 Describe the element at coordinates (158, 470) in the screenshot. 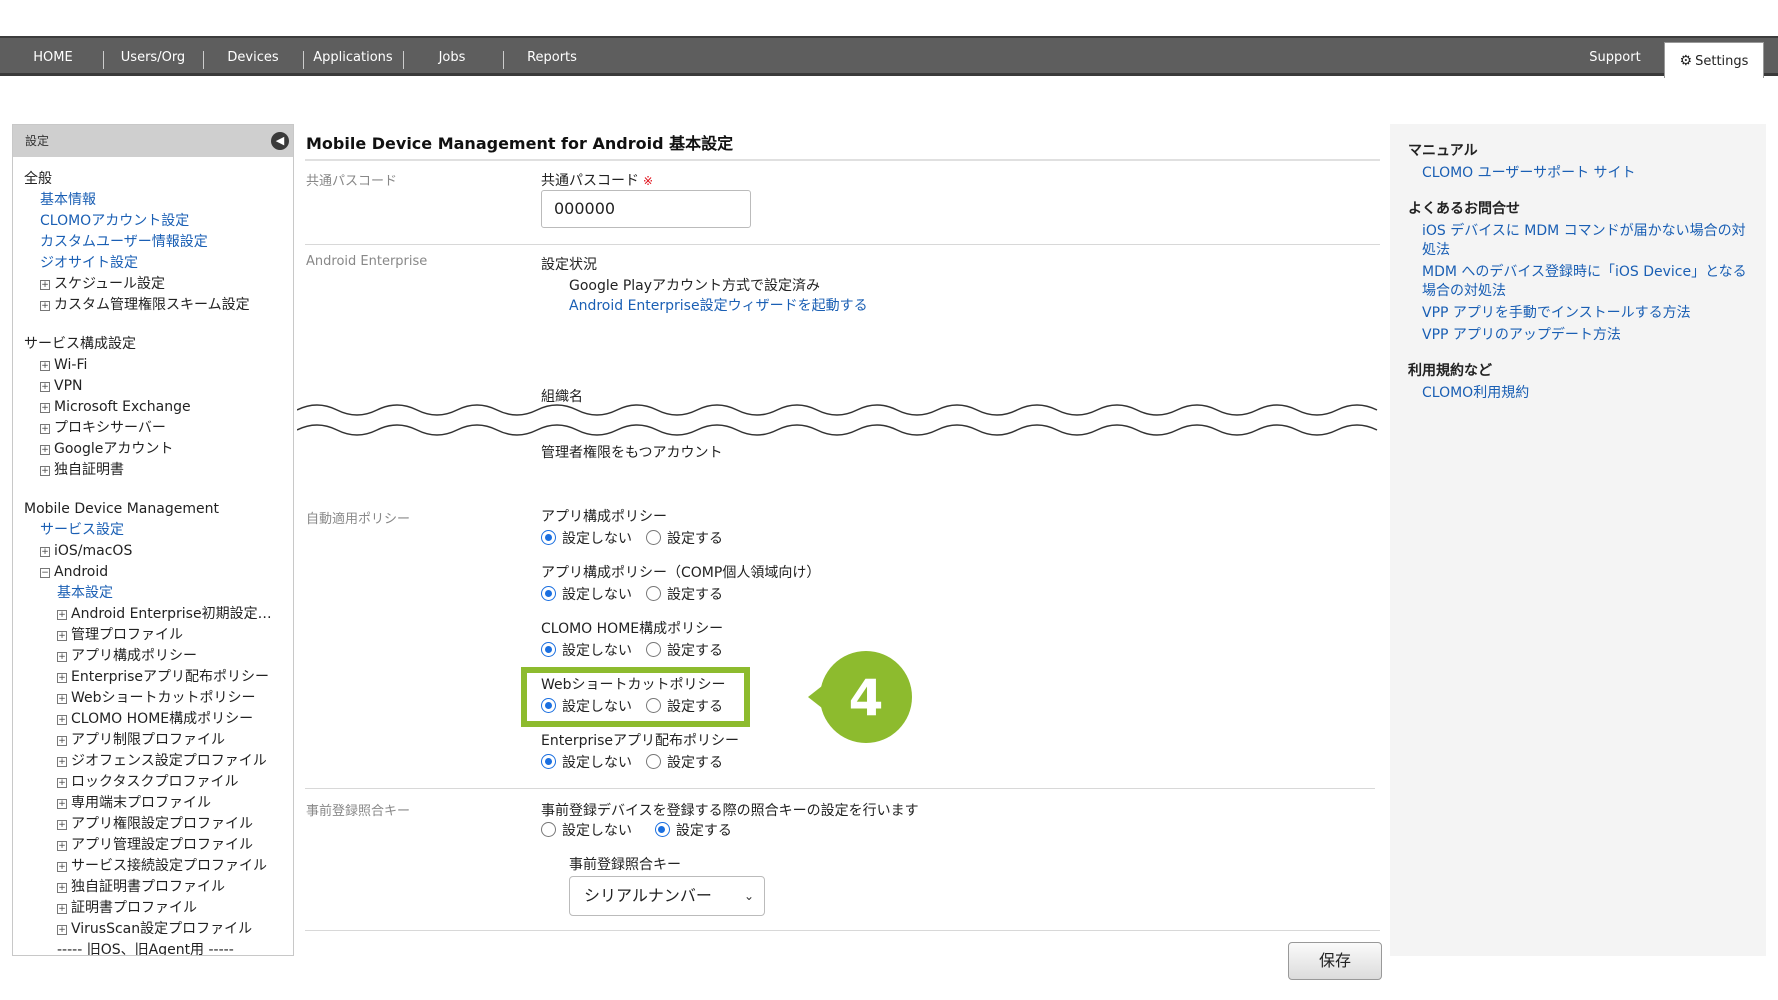

I see `sidebar-item-own-certificate: + 独自証明書` at that location.